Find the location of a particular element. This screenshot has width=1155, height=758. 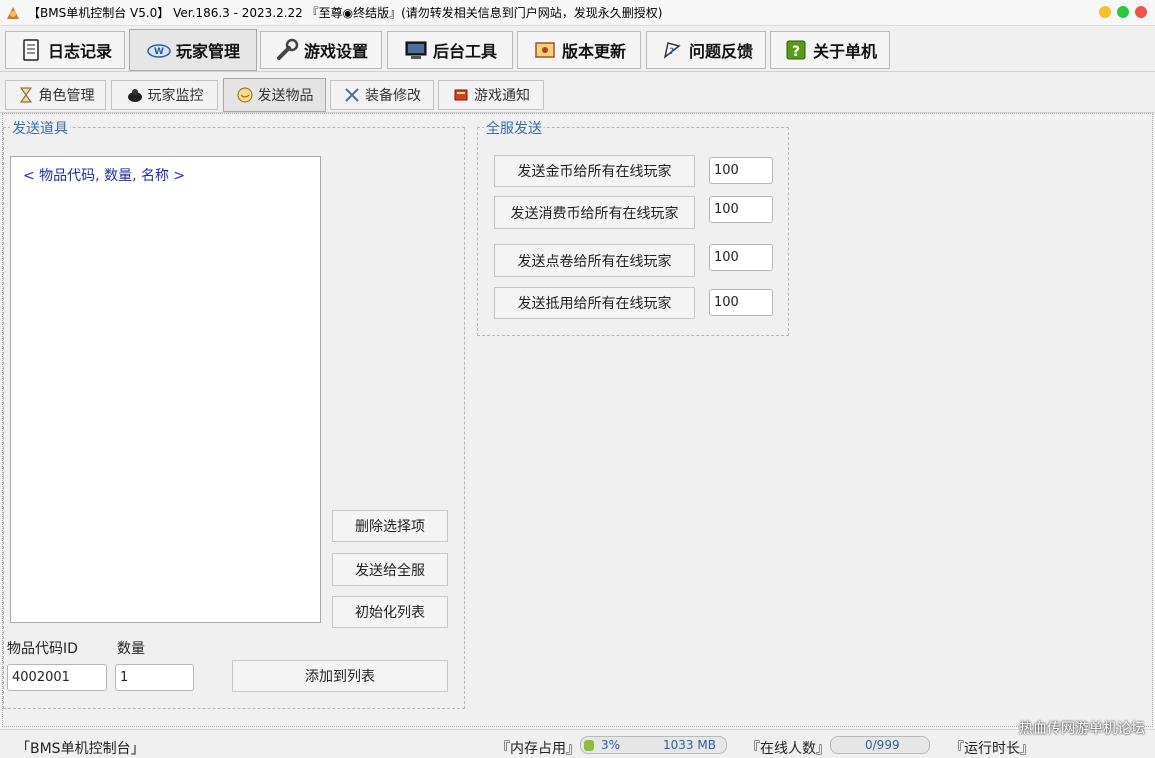

subtab-send-items: 发送物品 is located at coordinates (274, 95).